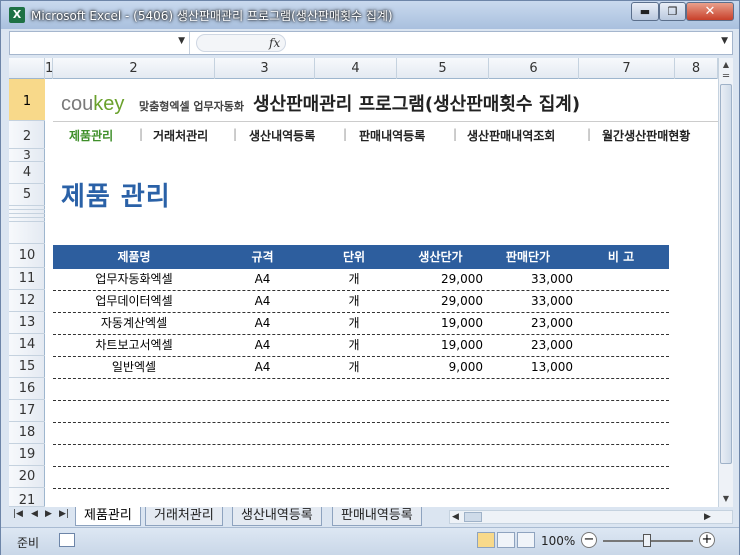 Image resolution: width=740 pixels, height=555 pixels. I want to click on chevron-down-icon: ▼, so click(181, 41).